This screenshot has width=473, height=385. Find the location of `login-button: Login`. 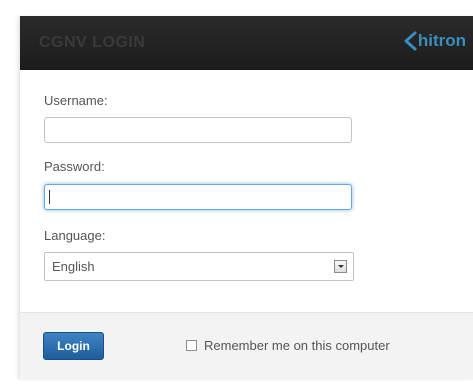

login-button: Login is located at coordinates (73, 346).